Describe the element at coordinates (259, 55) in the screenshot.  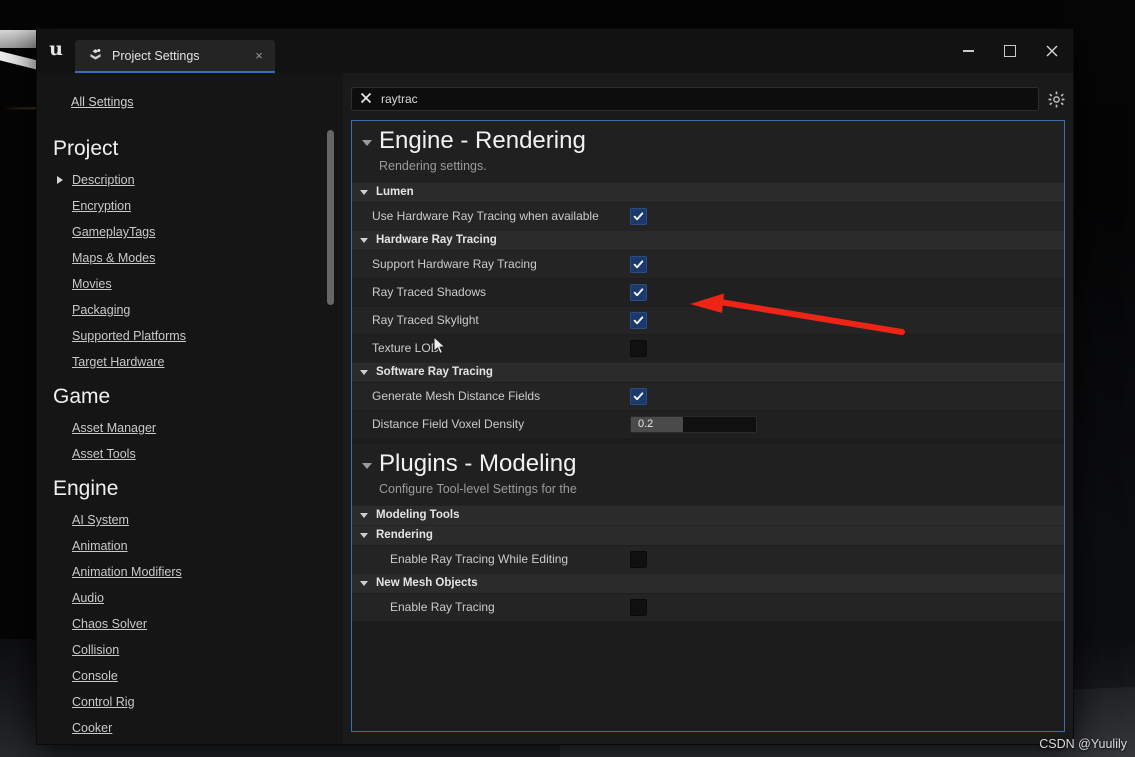
I see `tab-close-icon: ×` at that location.